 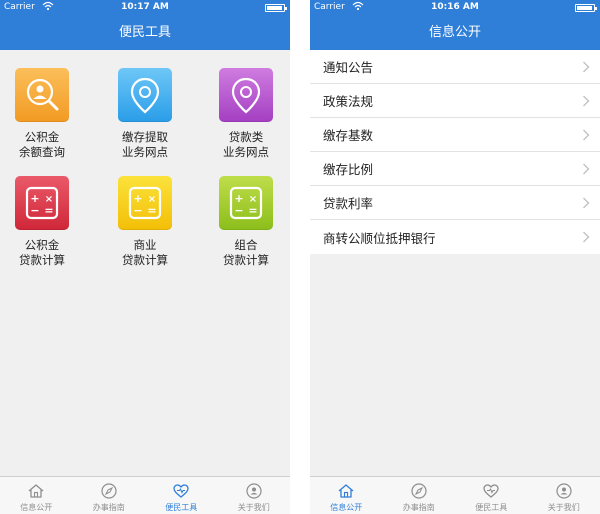 What do you see at coordinates (348, 67) in the screenshot?
I see `list-item-label: 通知公告` at bounding box center [348, 67].